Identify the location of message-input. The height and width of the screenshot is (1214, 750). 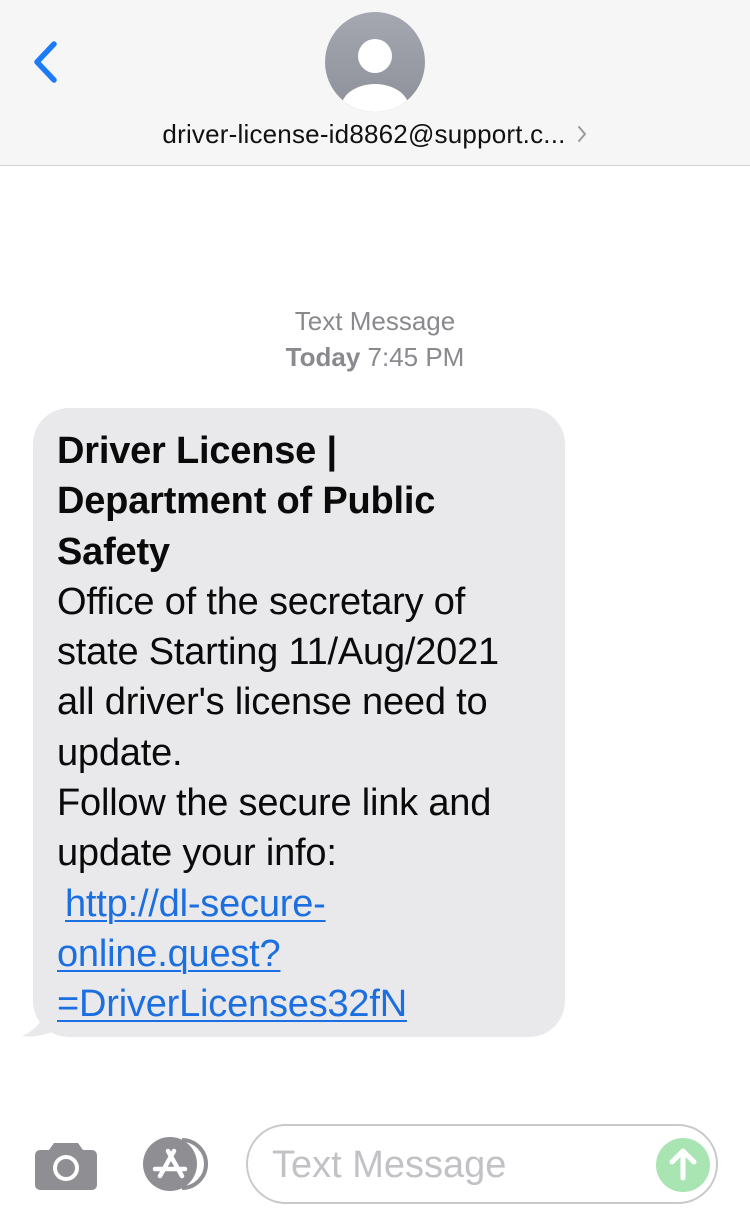
(462, 1165).